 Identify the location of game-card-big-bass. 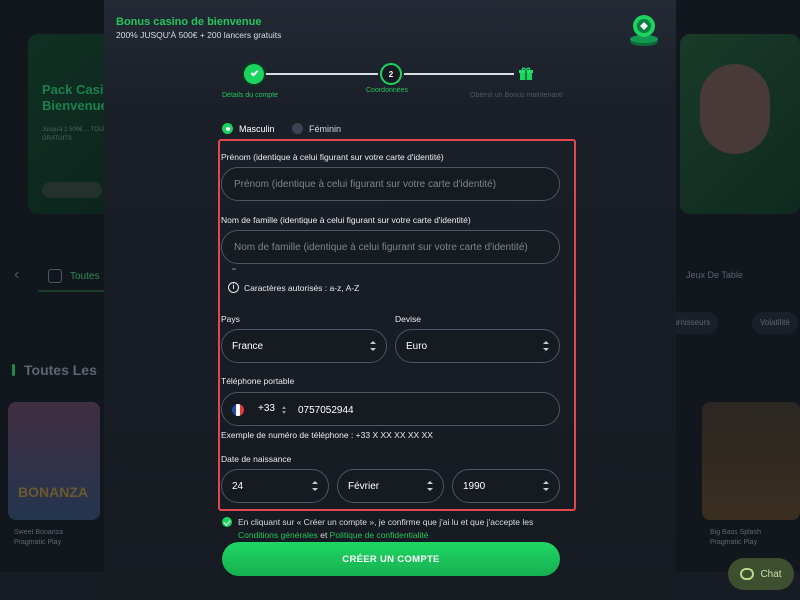
(751, 461).